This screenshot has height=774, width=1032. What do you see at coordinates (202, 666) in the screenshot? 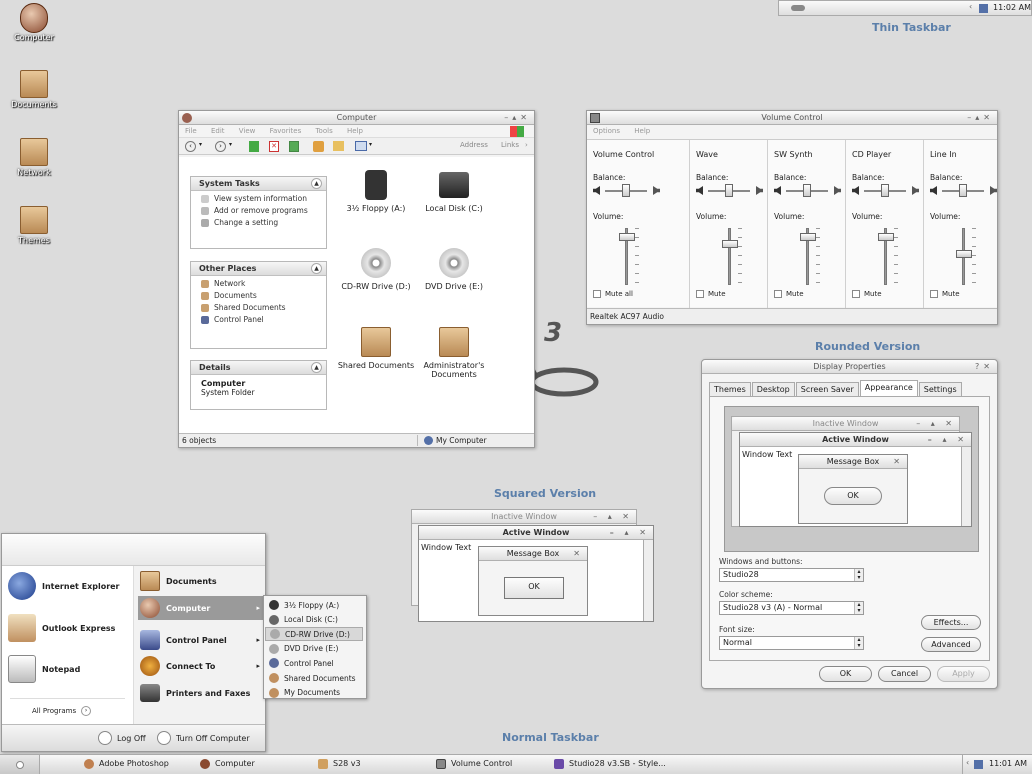
I see `start-item-connect-to: Connect To ▸` at bounding box center [202, 666].